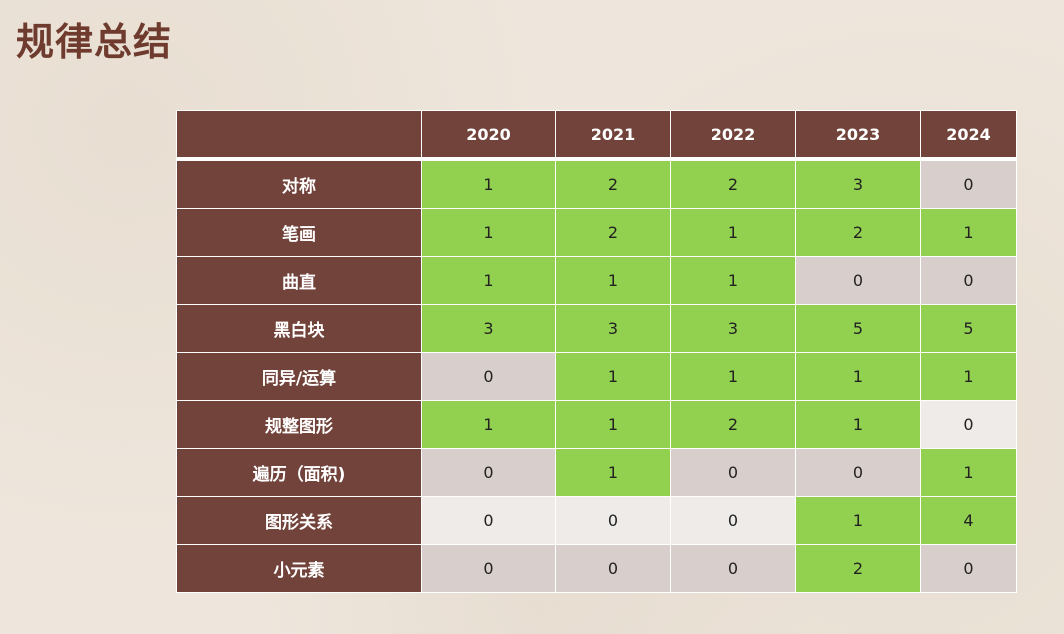 This screenshot has height=634, width=1064. What do you see at coordinates (299, 376) in the screenshot?
I see `row-label: 同异/运算` at bounding box center [299, 376].